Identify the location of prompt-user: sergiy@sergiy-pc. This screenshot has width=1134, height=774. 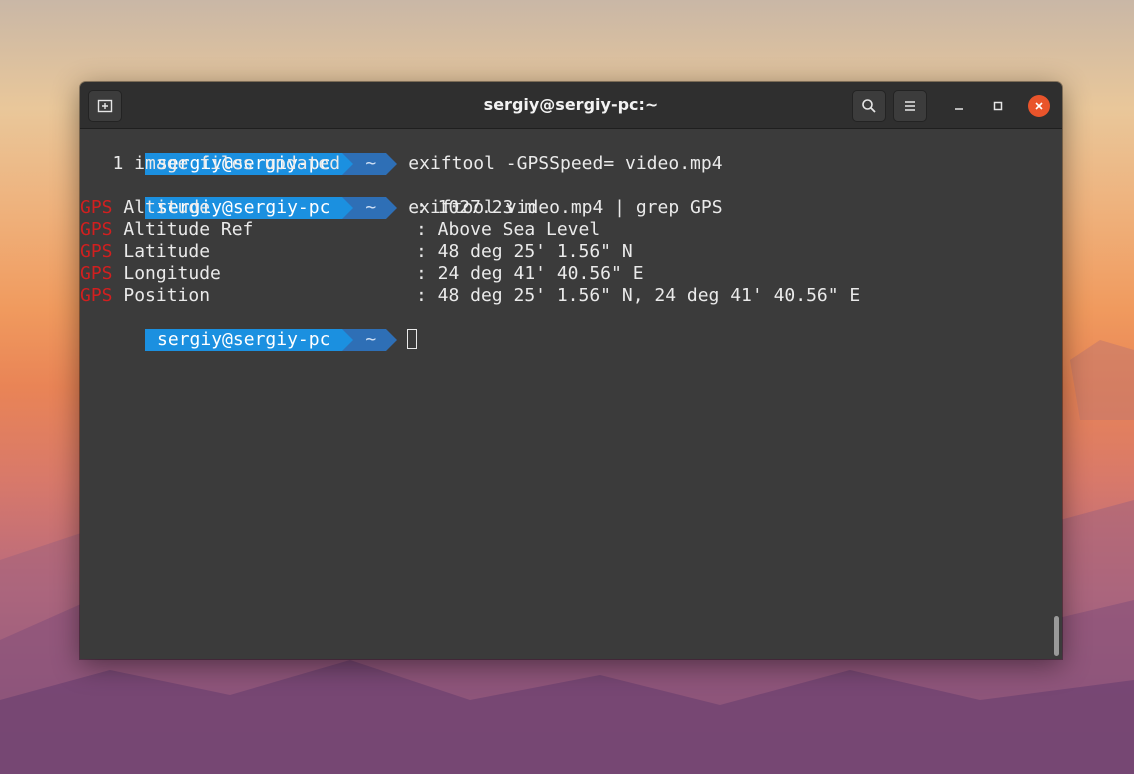
(244, 340).